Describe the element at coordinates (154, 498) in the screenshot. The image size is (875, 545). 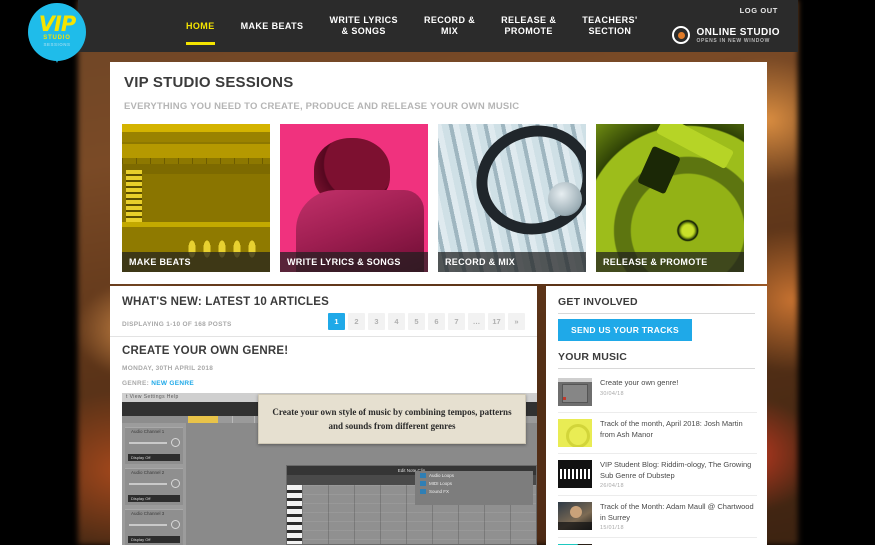
I see `daw-channel-2-display-button: Display Off` at that location.